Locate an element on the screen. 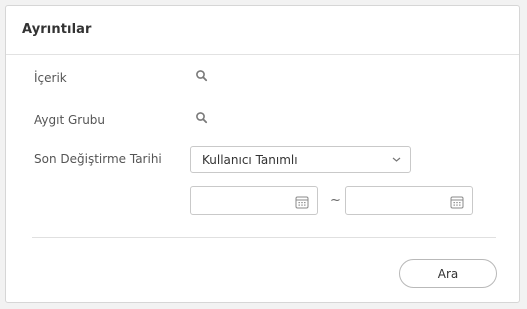 Image resolution: width=527 pixels, height=309 pixels. divider is located at coordinates (264, 237).